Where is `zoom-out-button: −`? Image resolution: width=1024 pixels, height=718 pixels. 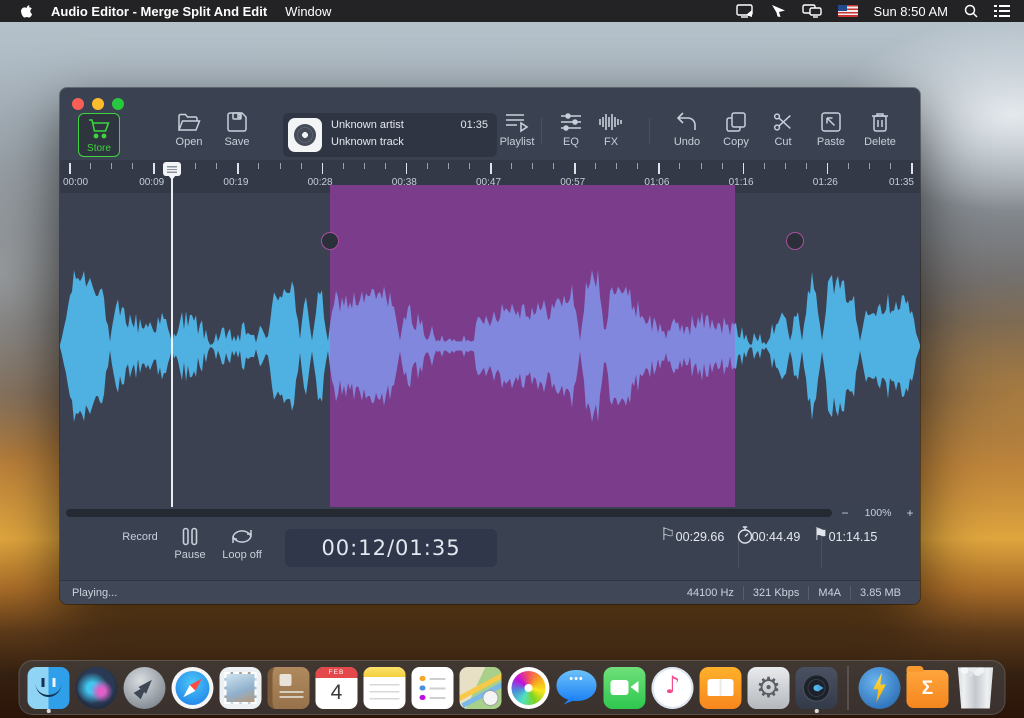
zoom-out-button: − is located at coordinates (845, 513).